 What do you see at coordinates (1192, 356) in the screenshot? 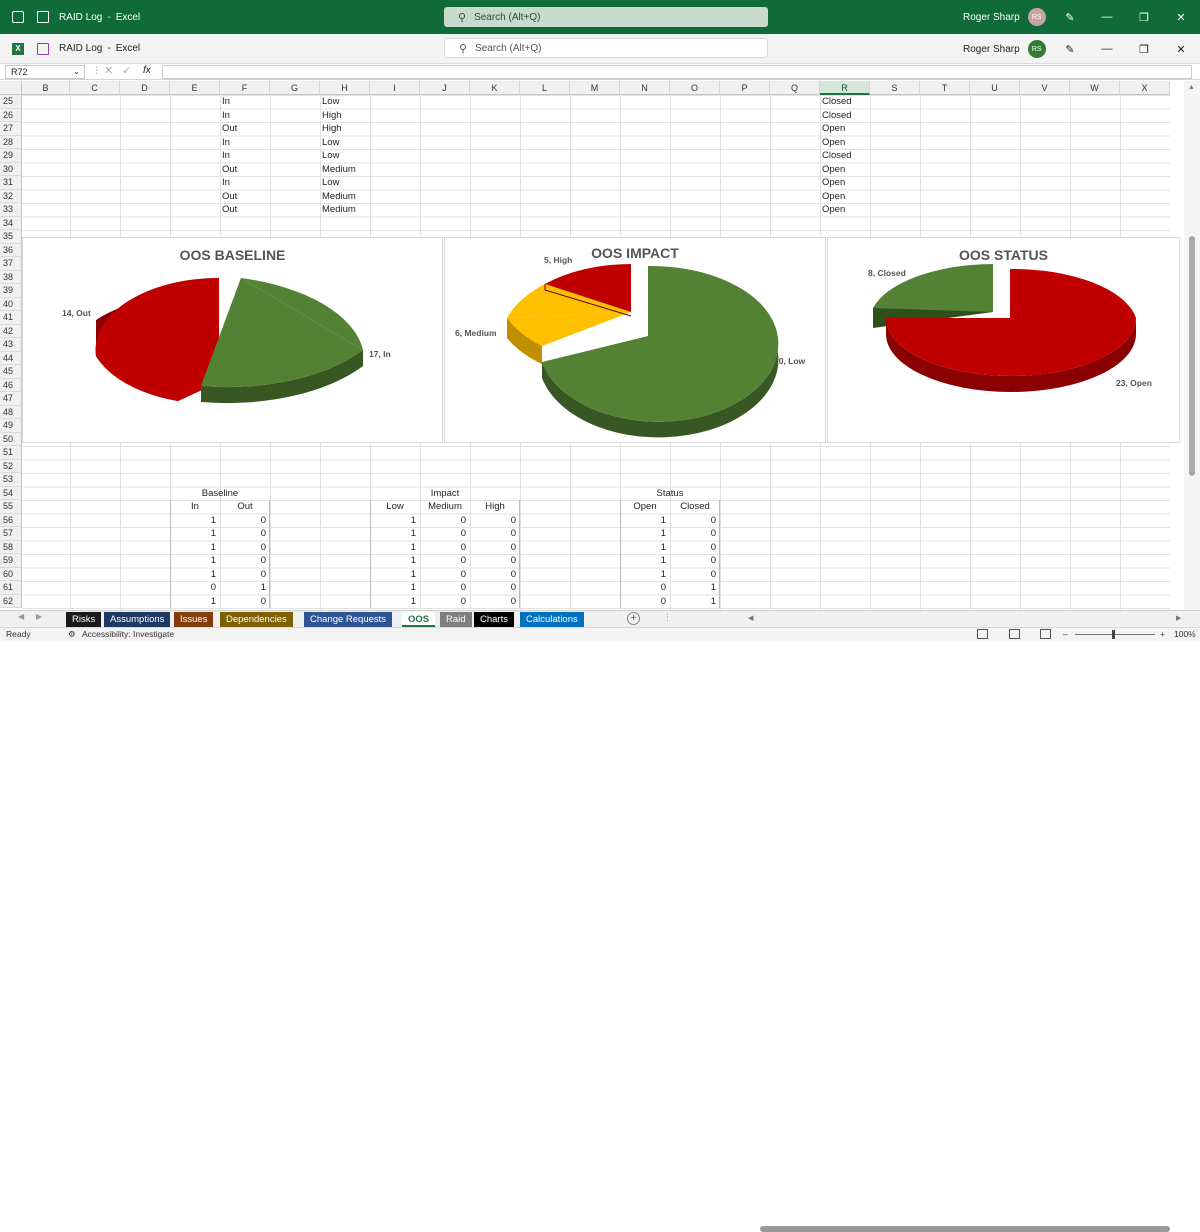
I see `vertical-scroll-thumb` at bounding box center [1192, 356].